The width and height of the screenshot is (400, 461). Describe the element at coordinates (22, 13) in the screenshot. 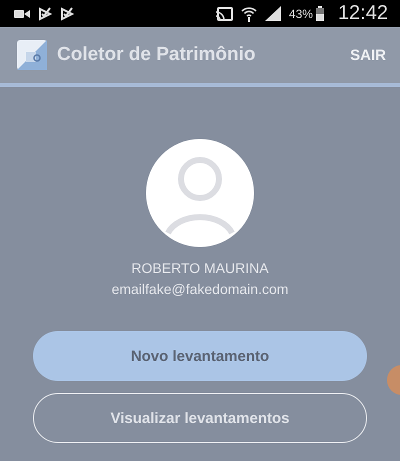

I see `video-camera-icon` at that location.